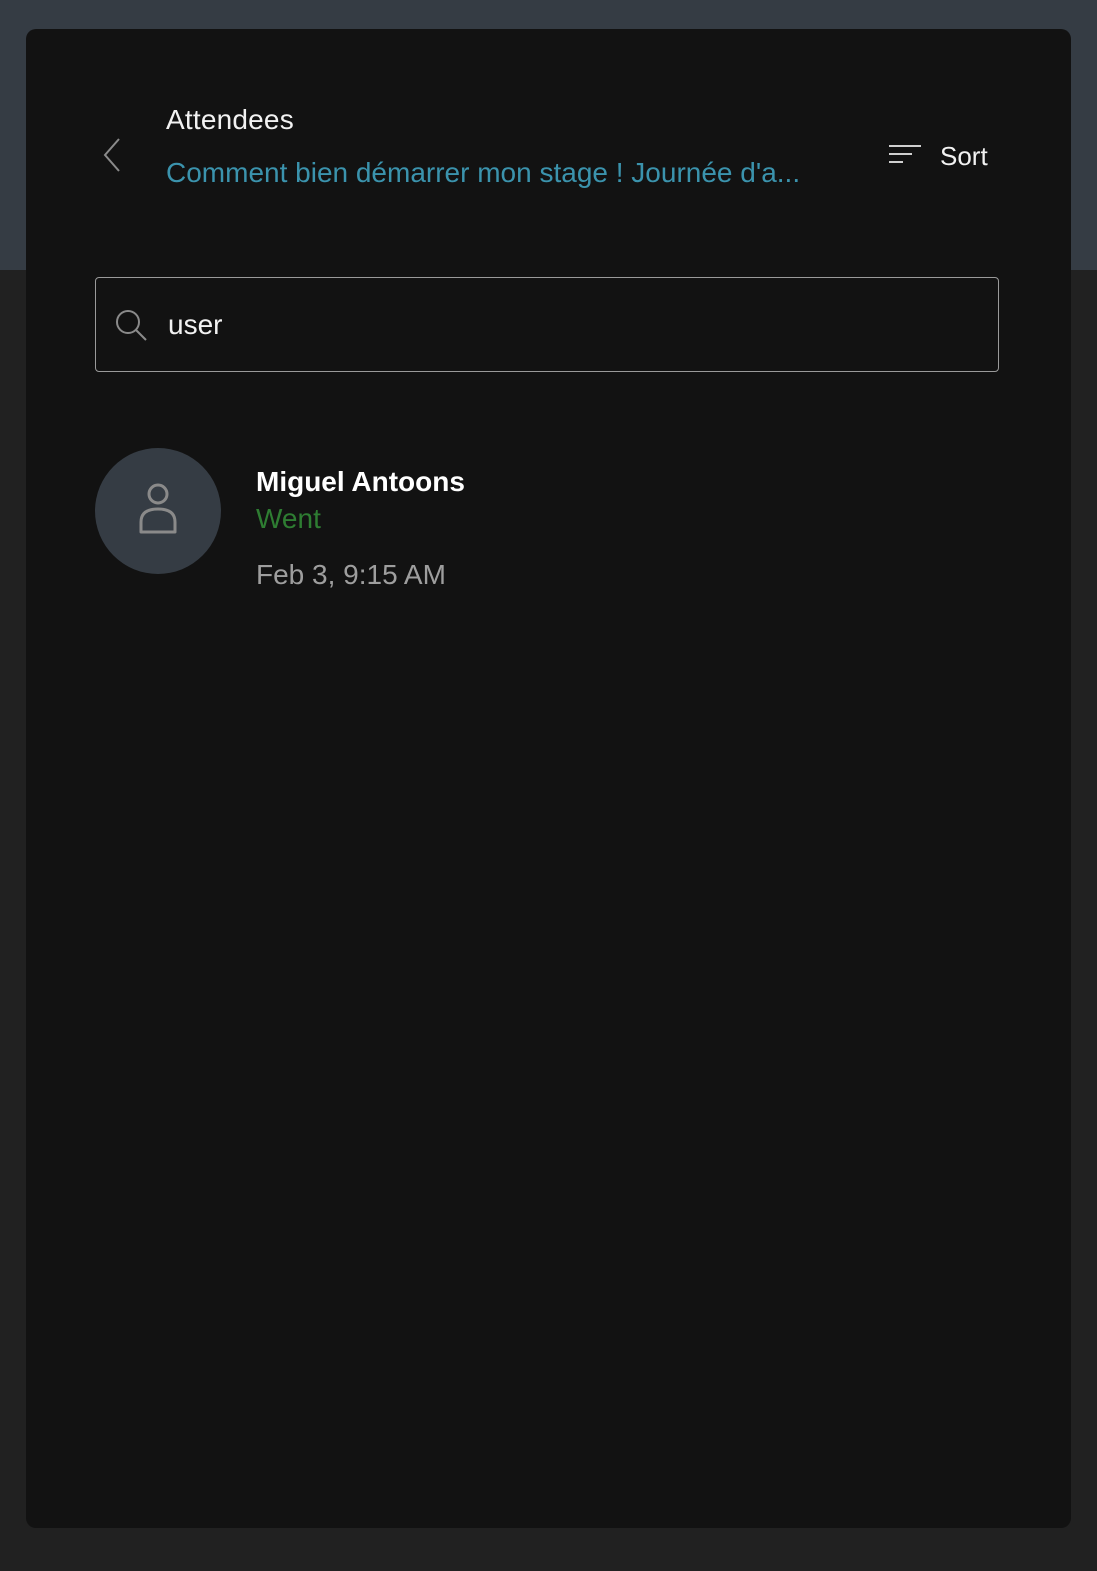 The height and width of the screenshot is (1571, 1097). I want to click on sort-label: Sort, so click(964, 155).